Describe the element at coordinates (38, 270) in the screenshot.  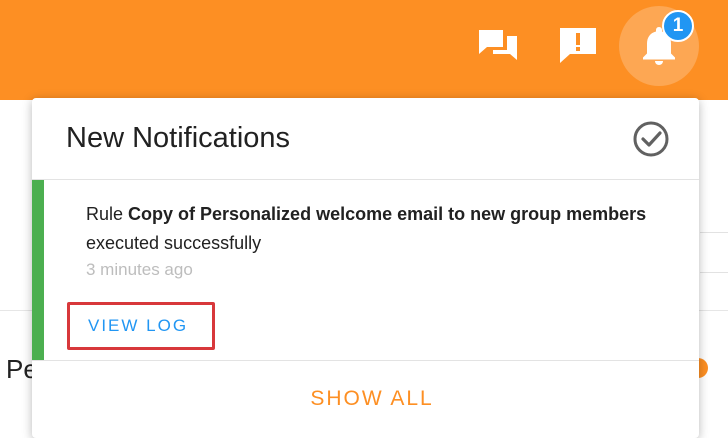
I see `status-indicator-bar` at that location.